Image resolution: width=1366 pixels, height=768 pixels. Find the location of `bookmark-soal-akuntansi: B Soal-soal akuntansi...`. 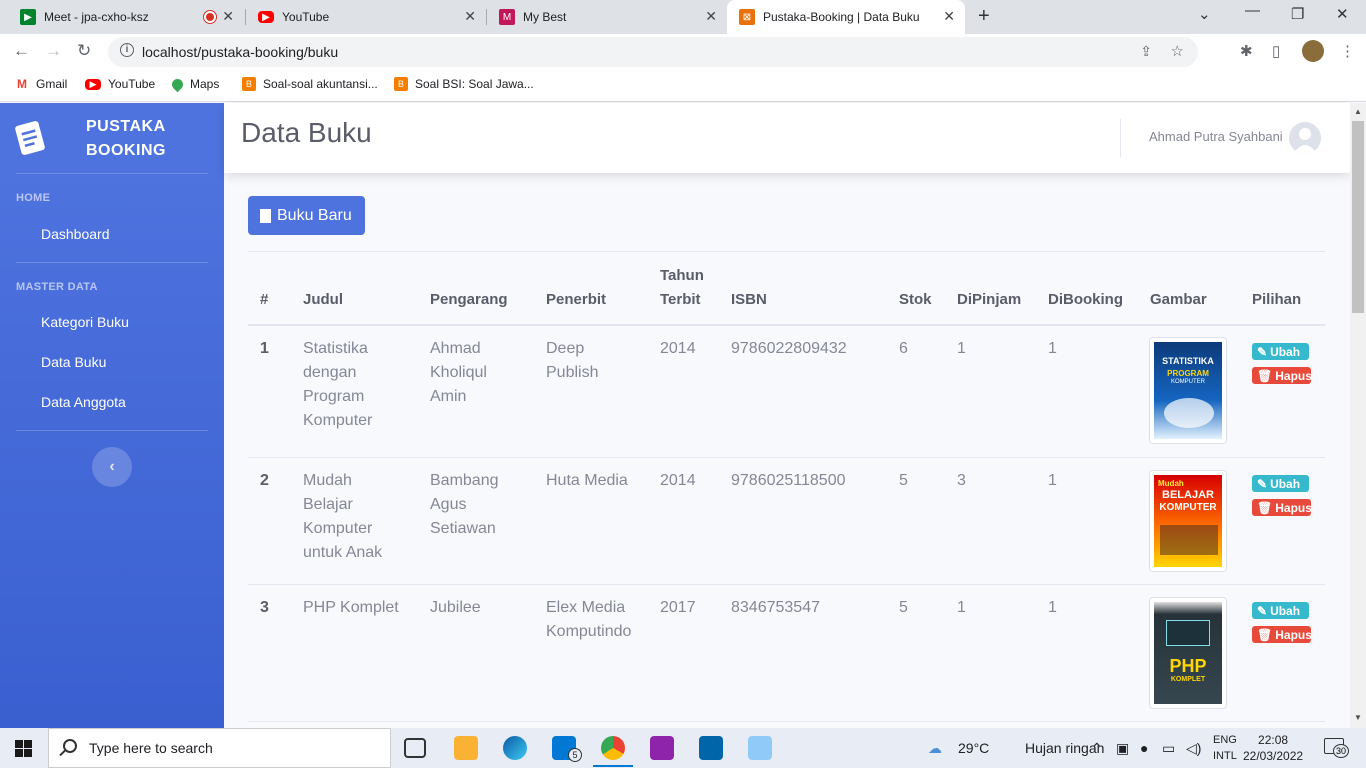

bookmark-soal-akuntansi: B Soal-soal akuntansi... is located at coordinates (310, 84).